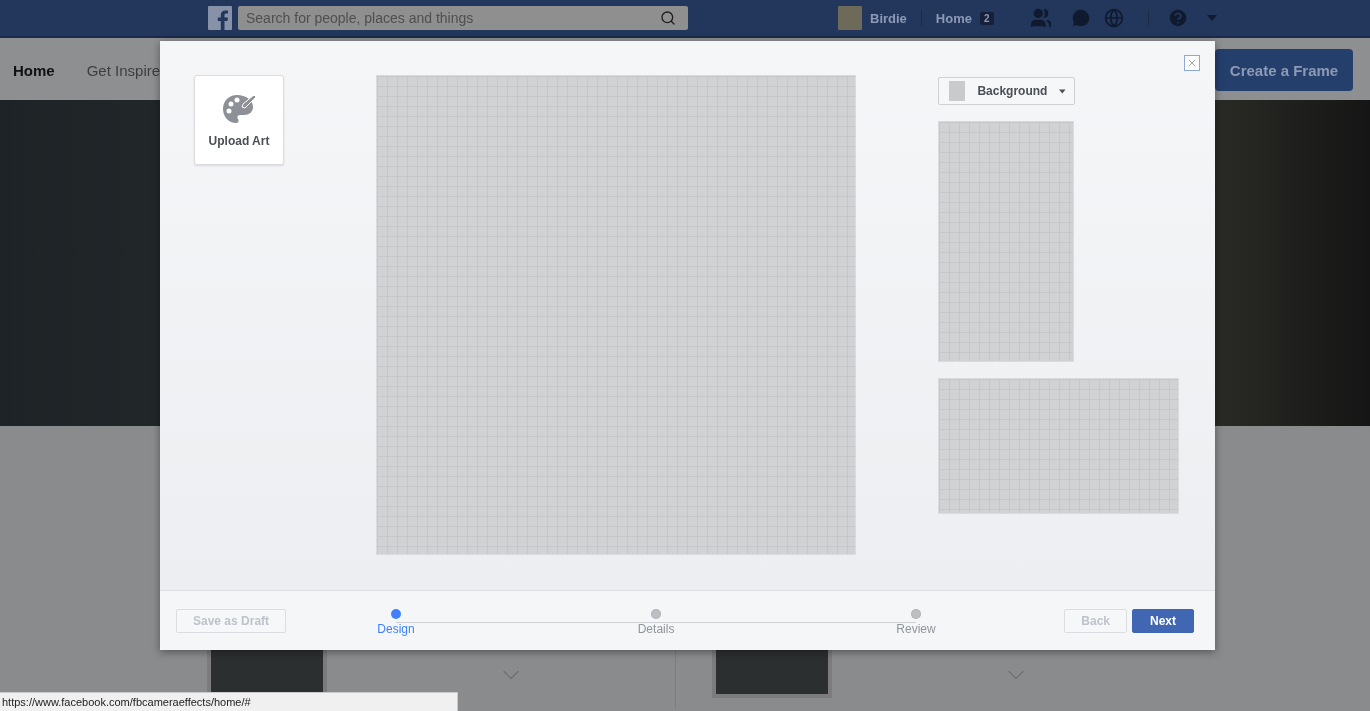  Describe the element at coordinates (463, 18) in the screenshot. I see `search-field: Search for people, places and things` at that location.